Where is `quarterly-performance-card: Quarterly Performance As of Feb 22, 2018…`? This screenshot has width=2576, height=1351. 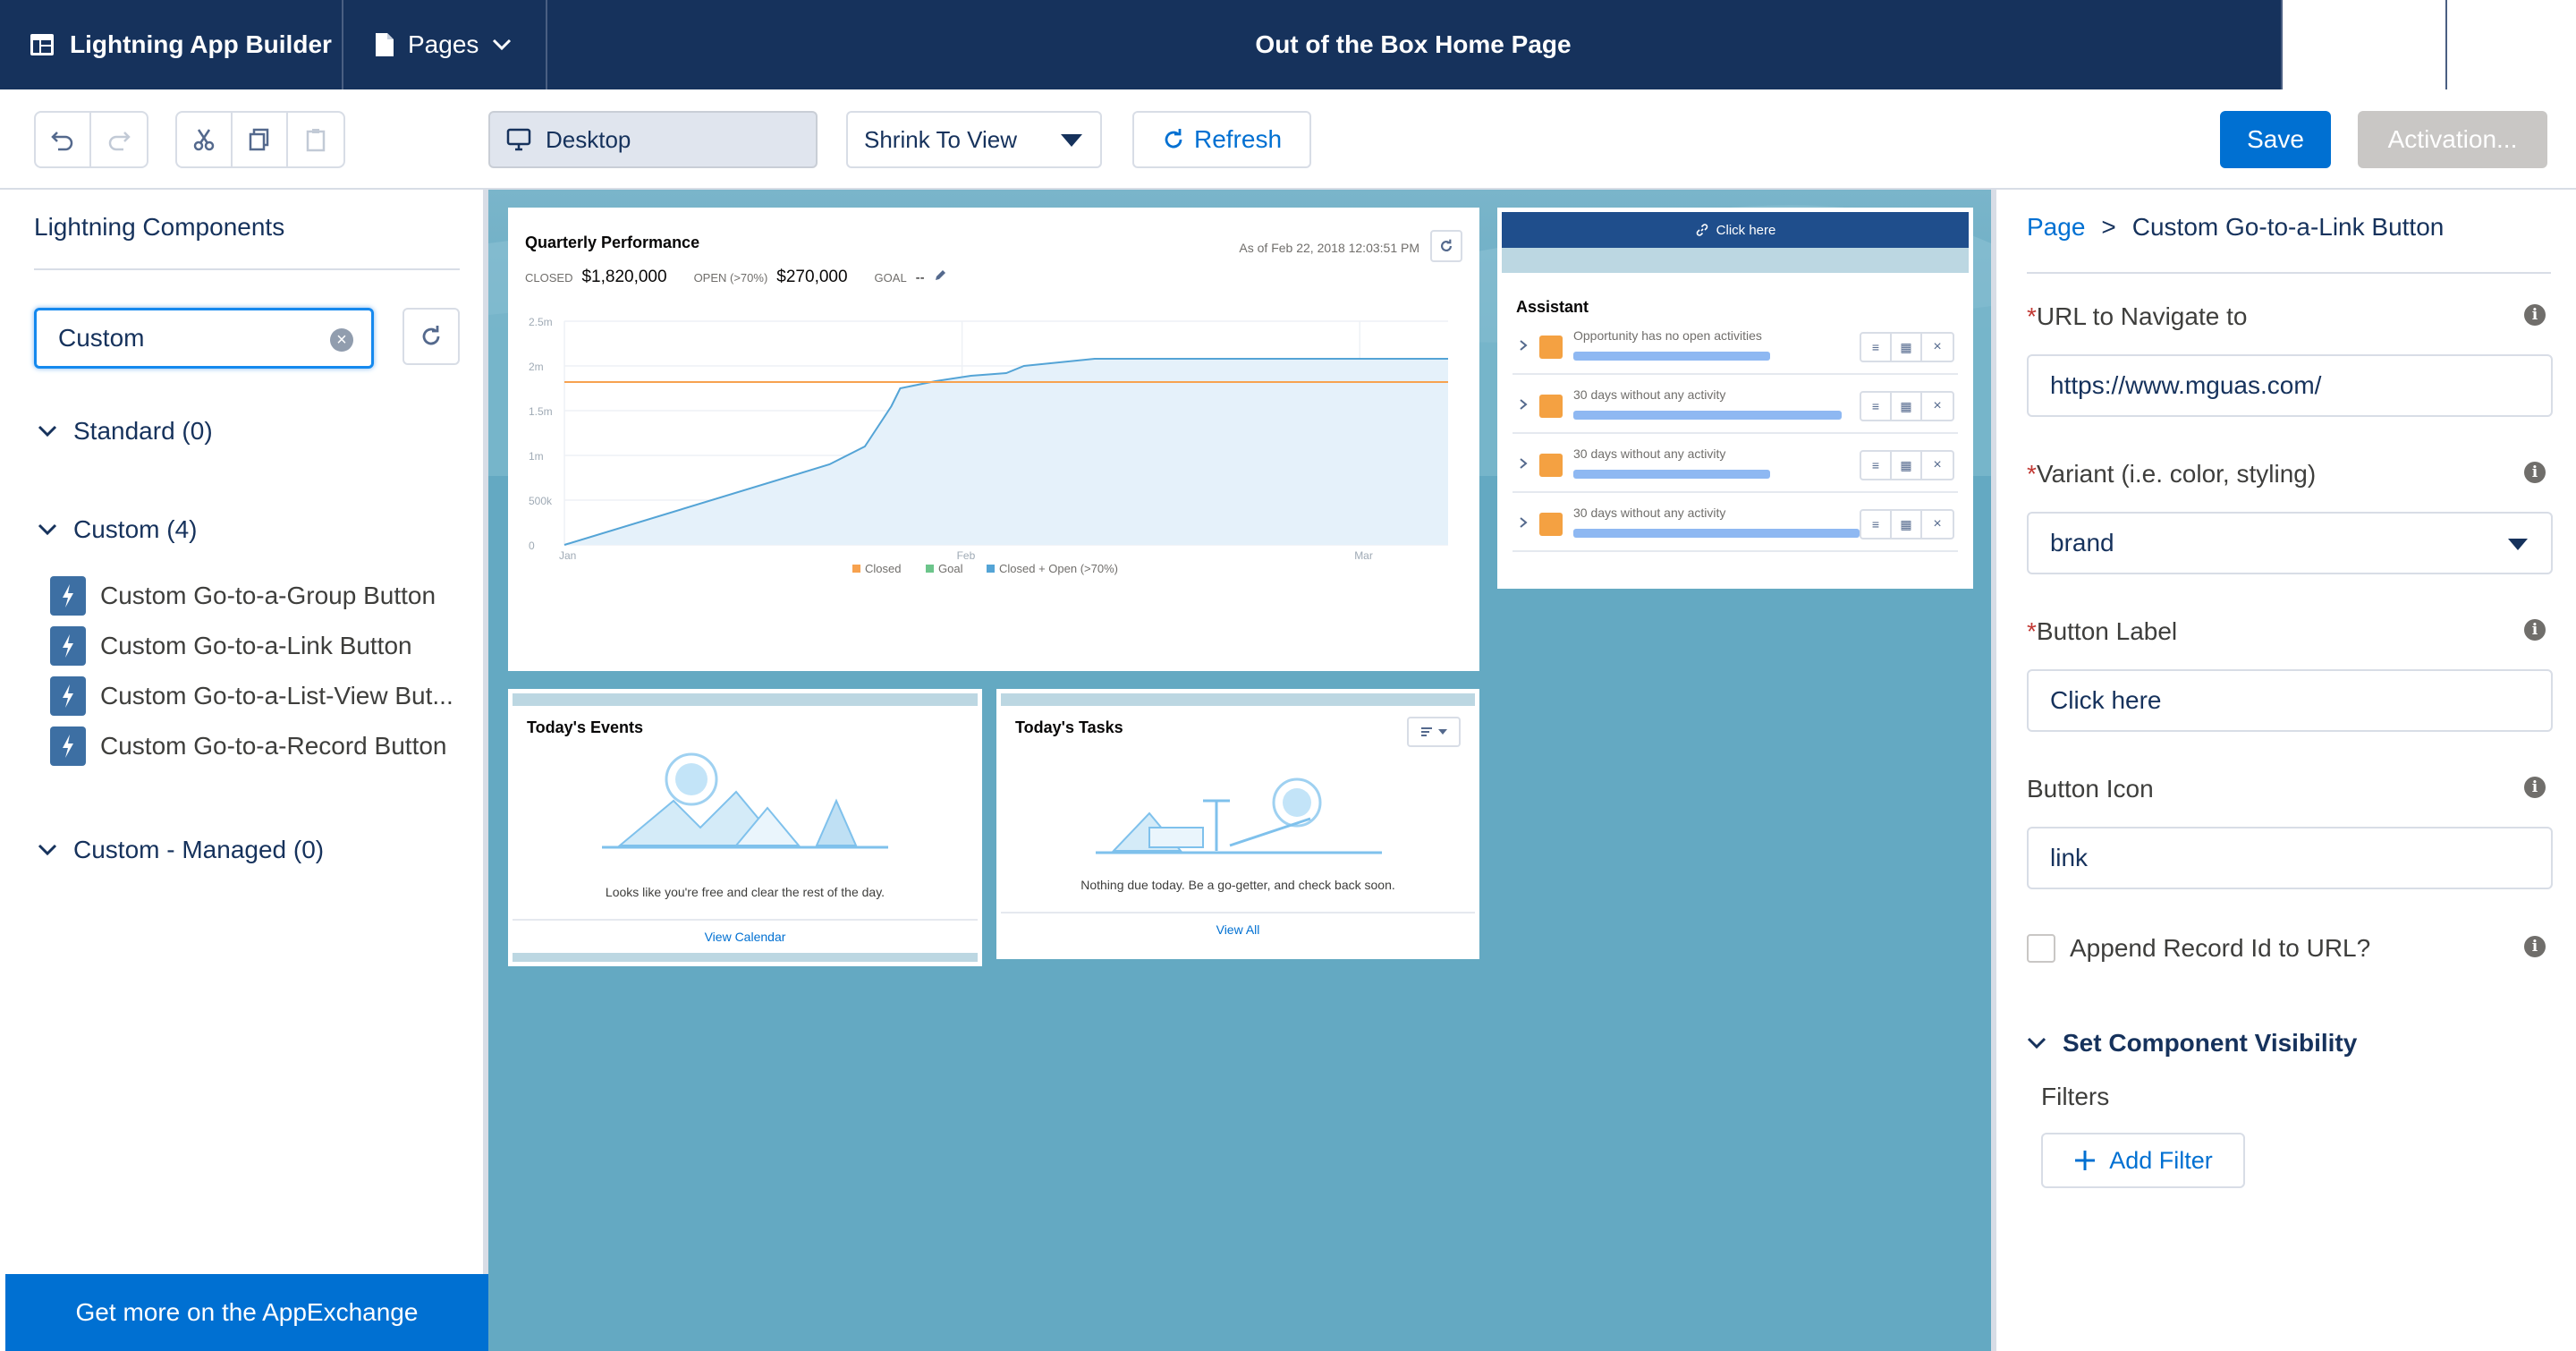
quarterly-performance-card: Quarterly Performance As of Feb 22, 2018… is located at coordinates (993, 439).